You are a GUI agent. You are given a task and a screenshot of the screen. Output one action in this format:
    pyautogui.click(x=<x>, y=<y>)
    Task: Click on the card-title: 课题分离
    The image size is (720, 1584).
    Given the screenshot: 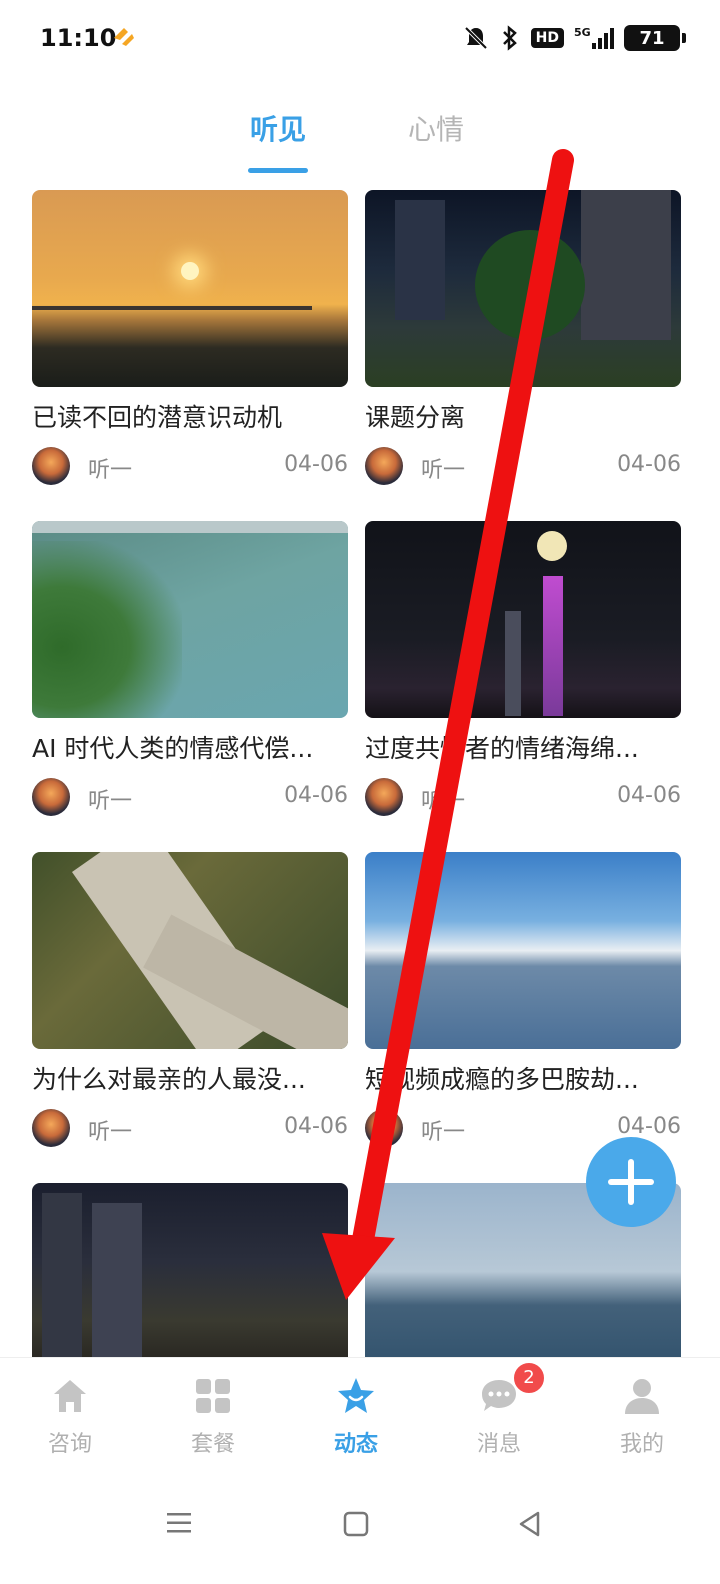 What is the action you would take?
    pyautogui.click(x=415, y=417)
    